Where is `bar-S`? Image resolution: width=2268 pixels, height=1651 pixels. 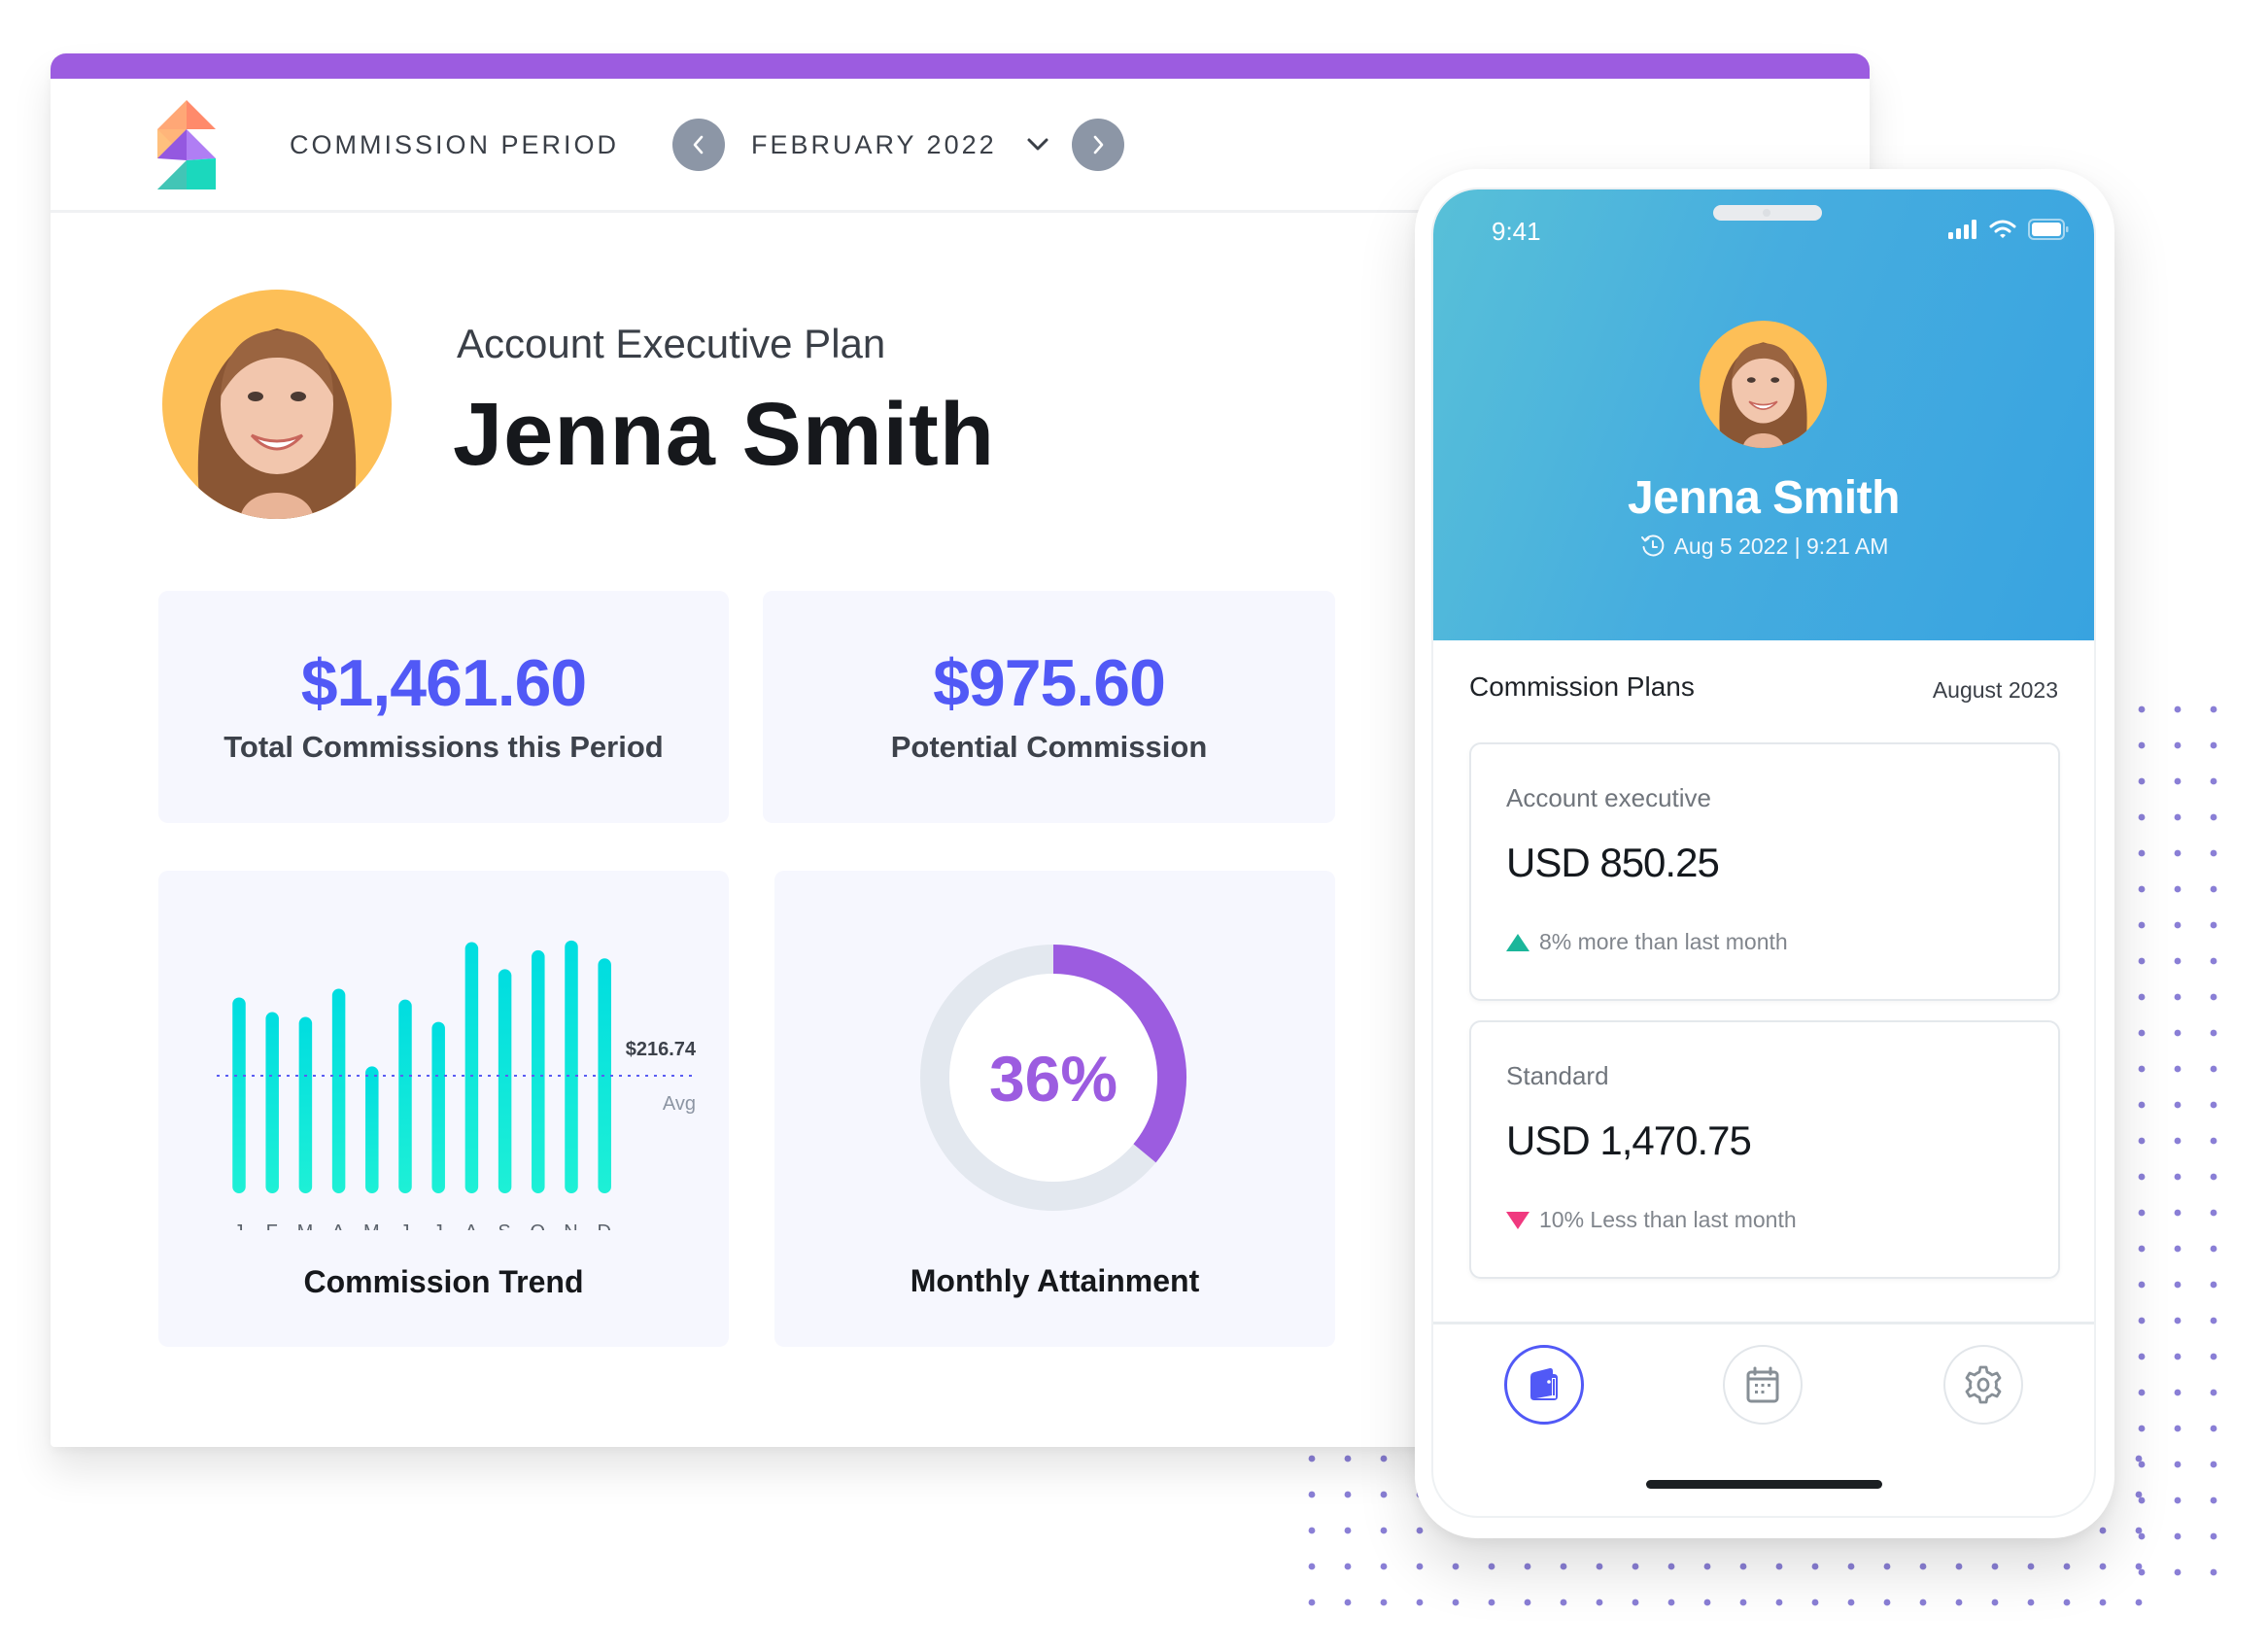 bar-S is located at coordinates (505, 1081).